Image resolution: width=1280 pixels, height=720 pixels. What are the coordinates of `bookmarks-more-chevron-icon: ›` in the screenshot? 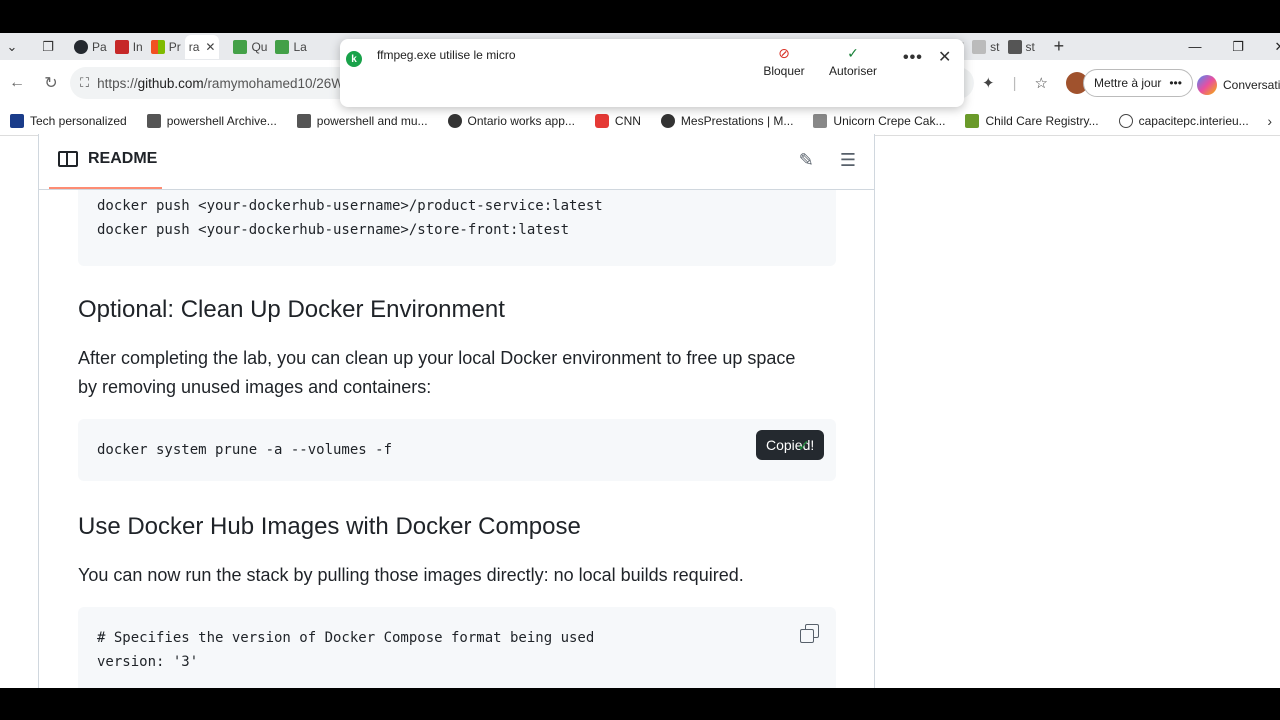 It's located at (1269, 121).